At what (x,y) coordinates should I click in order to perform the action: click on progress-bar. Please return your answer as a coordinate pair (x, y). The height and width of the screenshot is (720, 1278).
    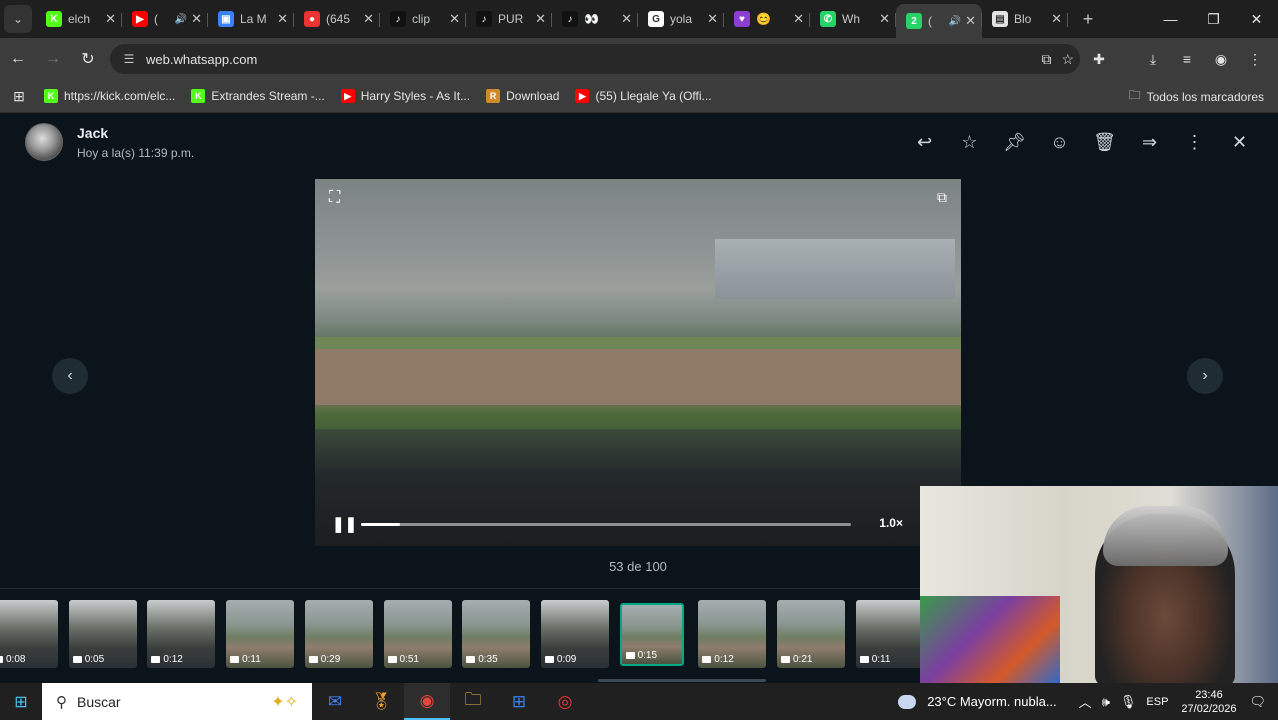
    Looking at the image, I should click on (606, 524).